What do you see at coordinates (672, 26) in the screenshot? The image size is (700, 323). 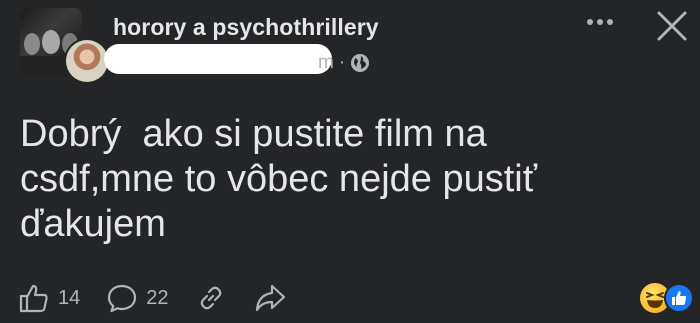 I see `close-icon` at bounding box center [672, 26].